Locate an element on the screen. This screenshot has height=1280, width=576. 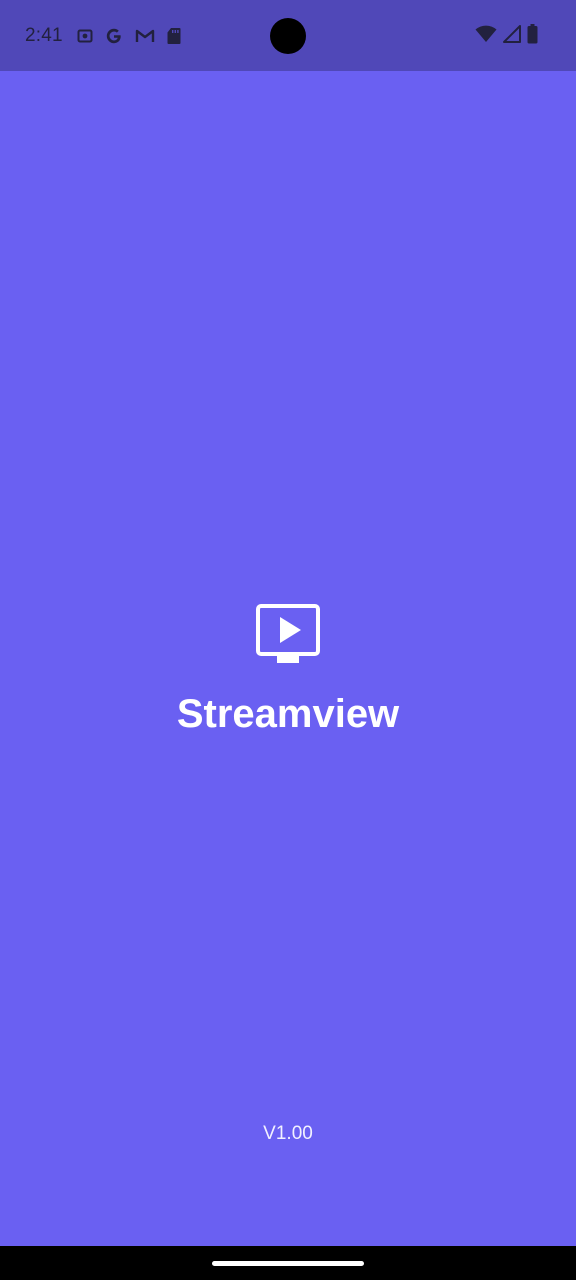
gmail-icon is located at coordinates (145, 36).